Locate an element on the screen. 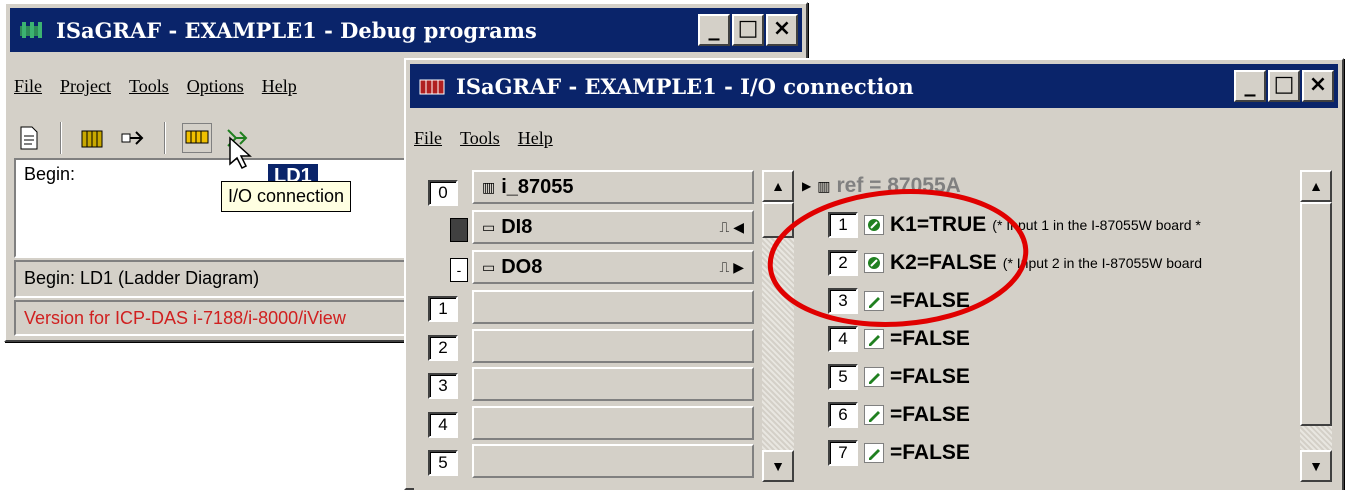 Image resolution: width=1349 pixels, height=490 pixels. channel-number: 5 is located at coordinates (843, 377).